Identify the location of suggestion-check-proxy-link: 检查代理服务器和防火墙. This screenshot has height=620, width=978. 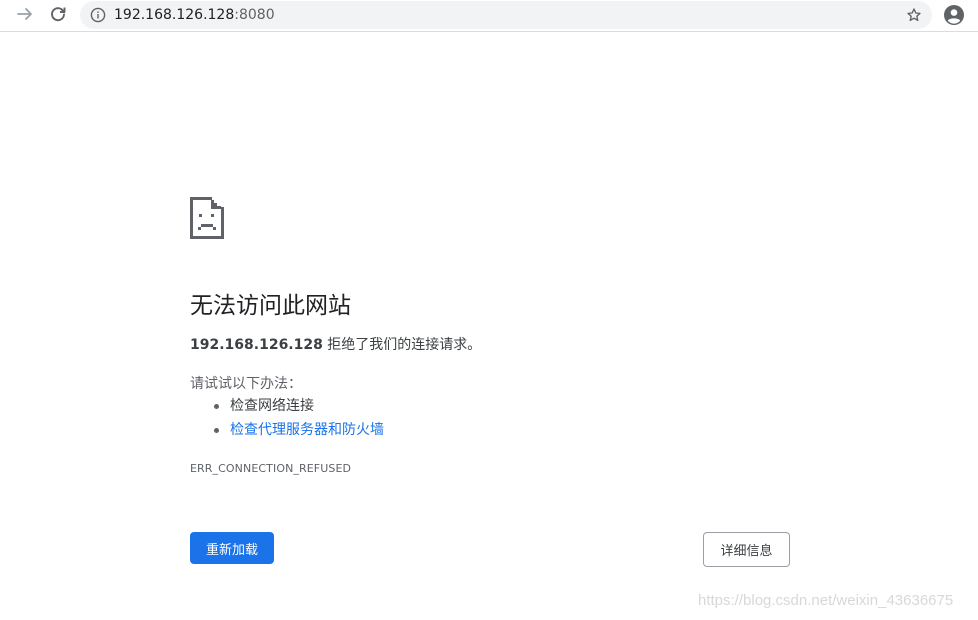
(307, 430).